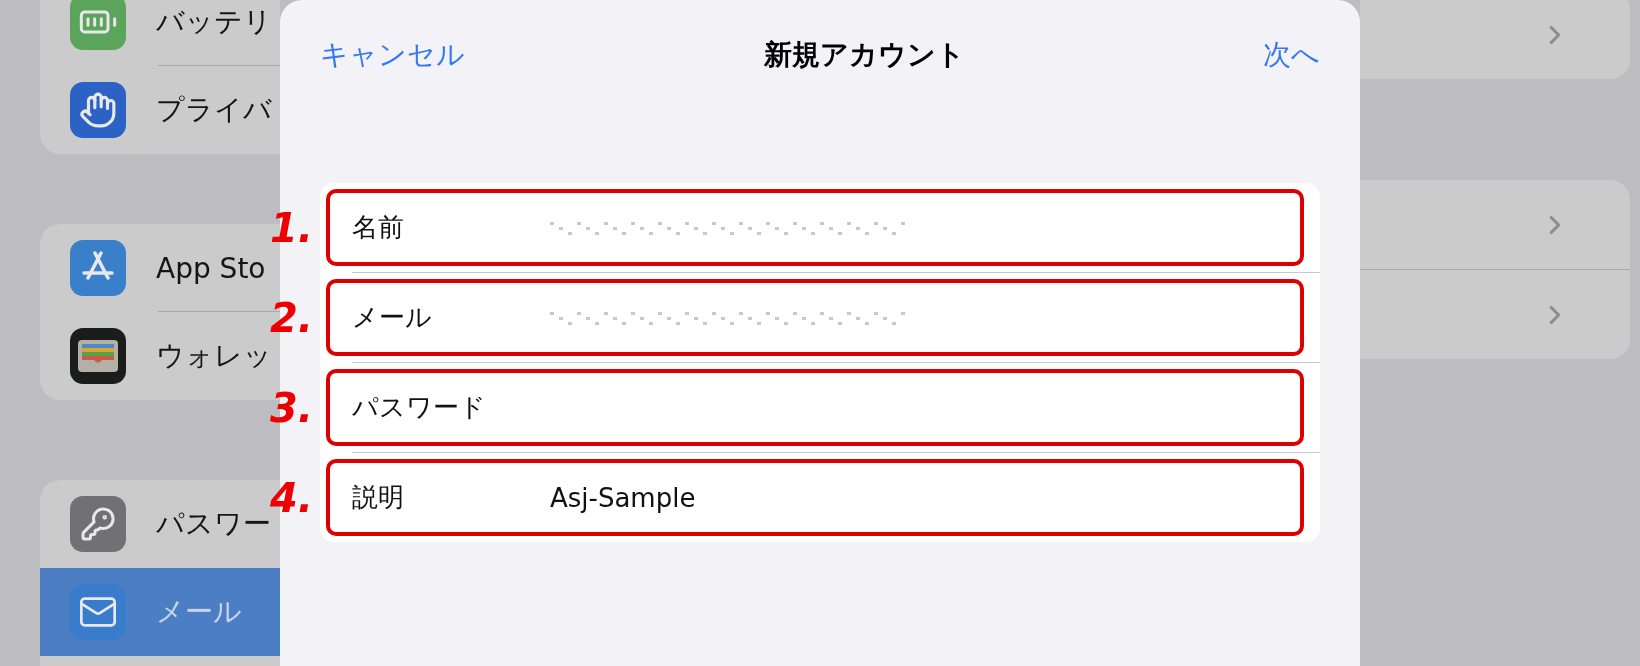 The width and height of the screenshot is (1640, 666). Describe the element at coordinates (98, 612) in the screenshot. I see `mail-icon` at that location.